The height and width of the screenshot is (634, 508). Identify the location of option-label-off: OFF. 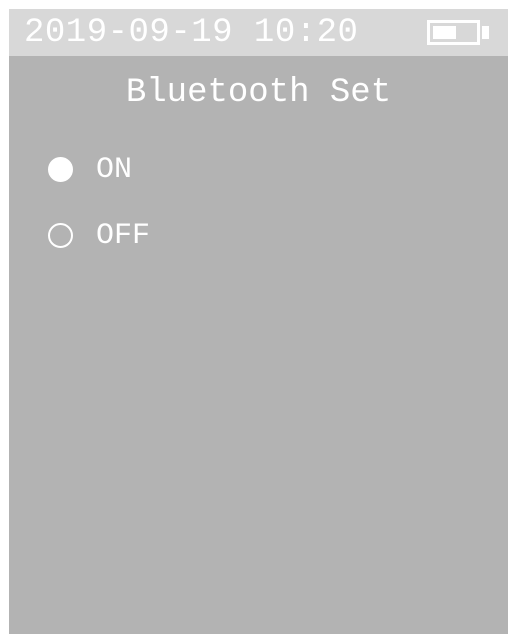
(123, 236).